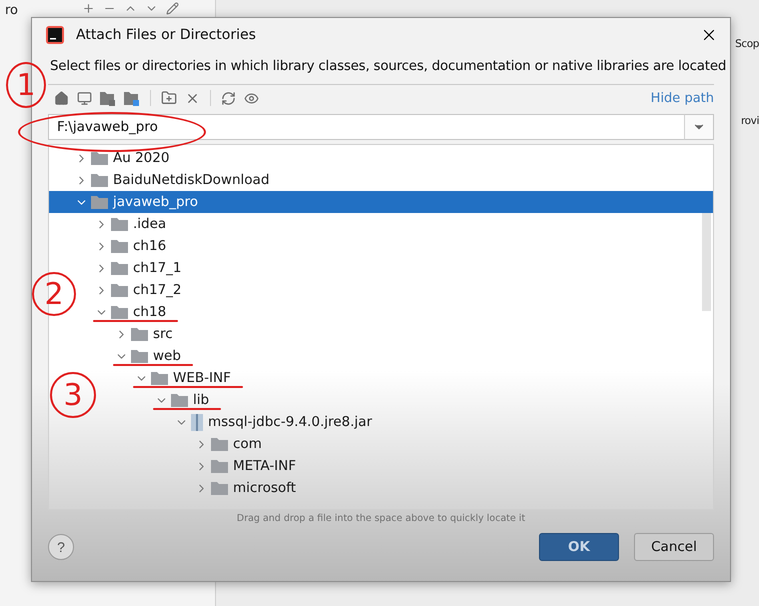  What do you see at coordinates (394, 180) in the screenshot?
I see `tree-row: BaiduNetdiskDownload` at bounding box center [394, 180].